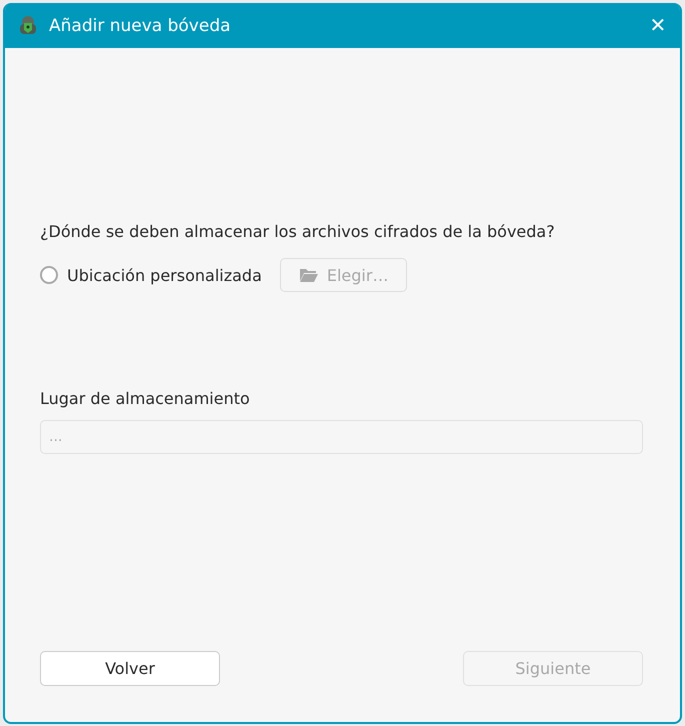 The height and width of the screenshot is (726, 685). I want to click on radio-label: Ubicación personalizada, so click(164, 275).